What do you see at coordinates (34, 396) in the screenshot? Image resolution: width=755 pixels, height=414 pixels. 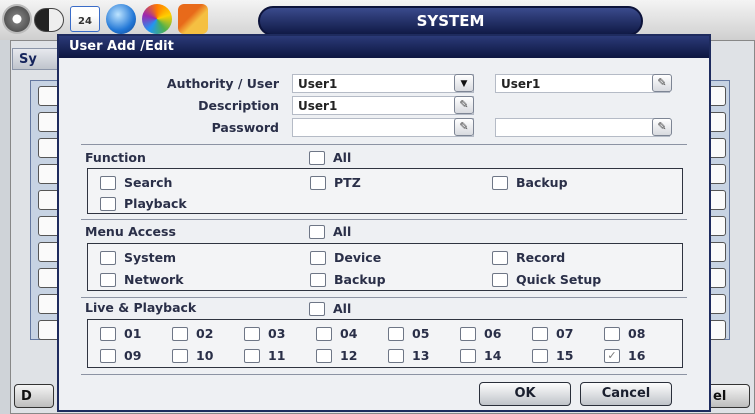 I see `background-left-button: D` at bounding box center [34, 396].